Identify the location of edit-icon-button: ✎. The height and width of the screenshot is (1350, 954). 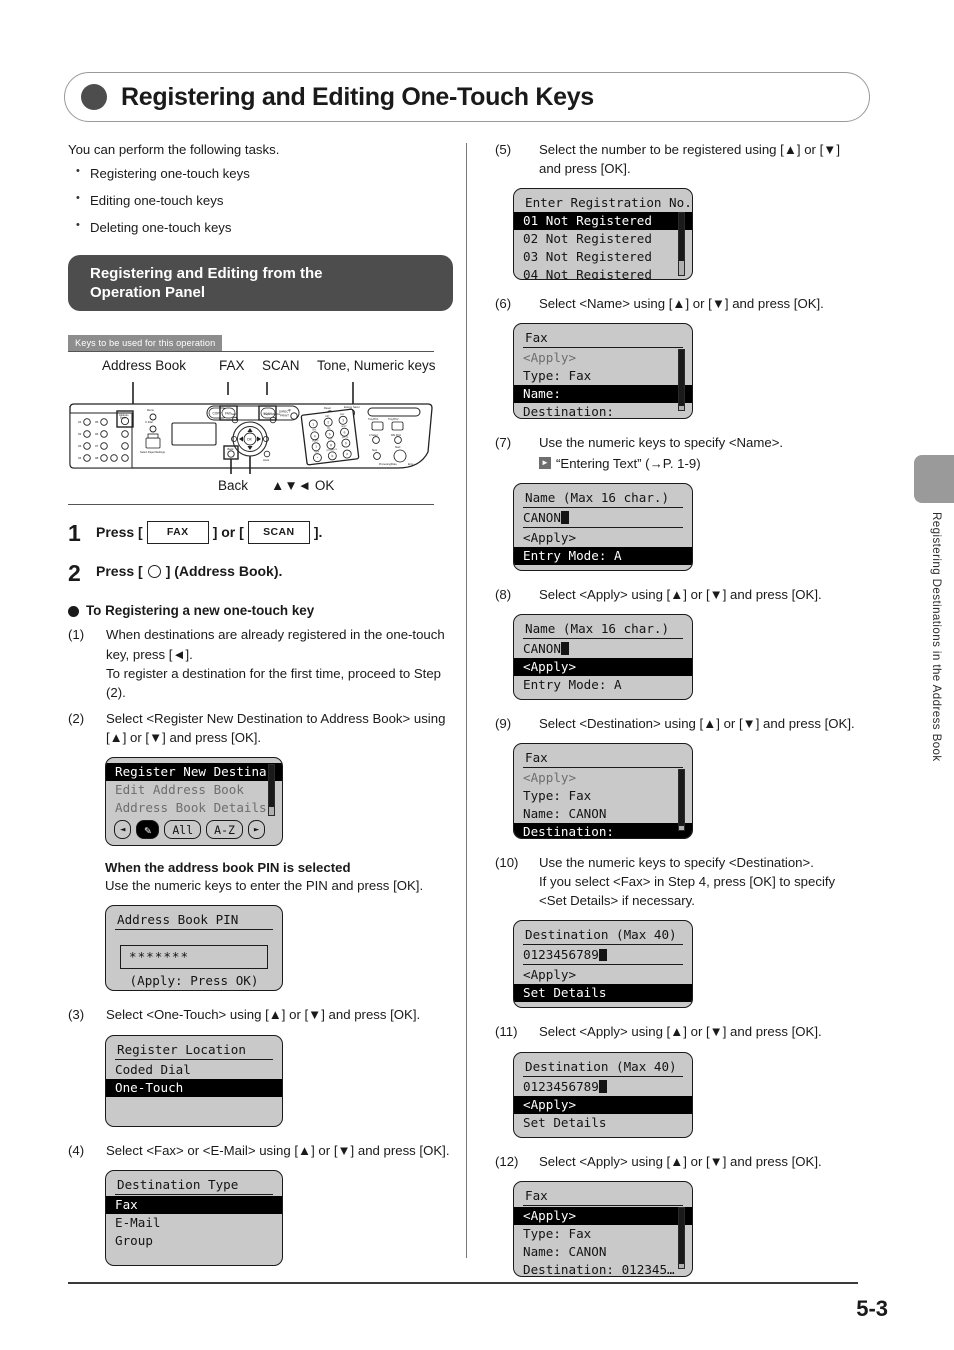
(148, 830).